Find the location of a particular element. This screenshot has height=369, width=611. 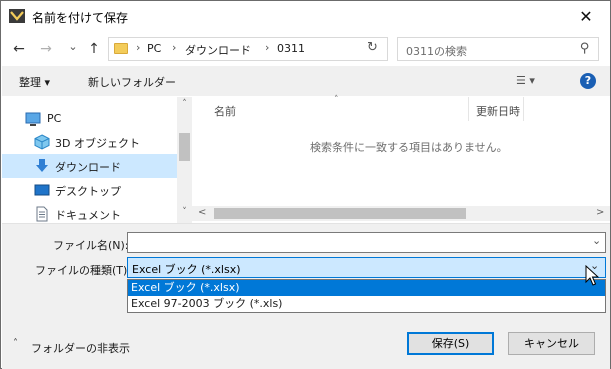

file-type-selected: Excel ブック (*.xlsx) is located at coordinates (186, 269).